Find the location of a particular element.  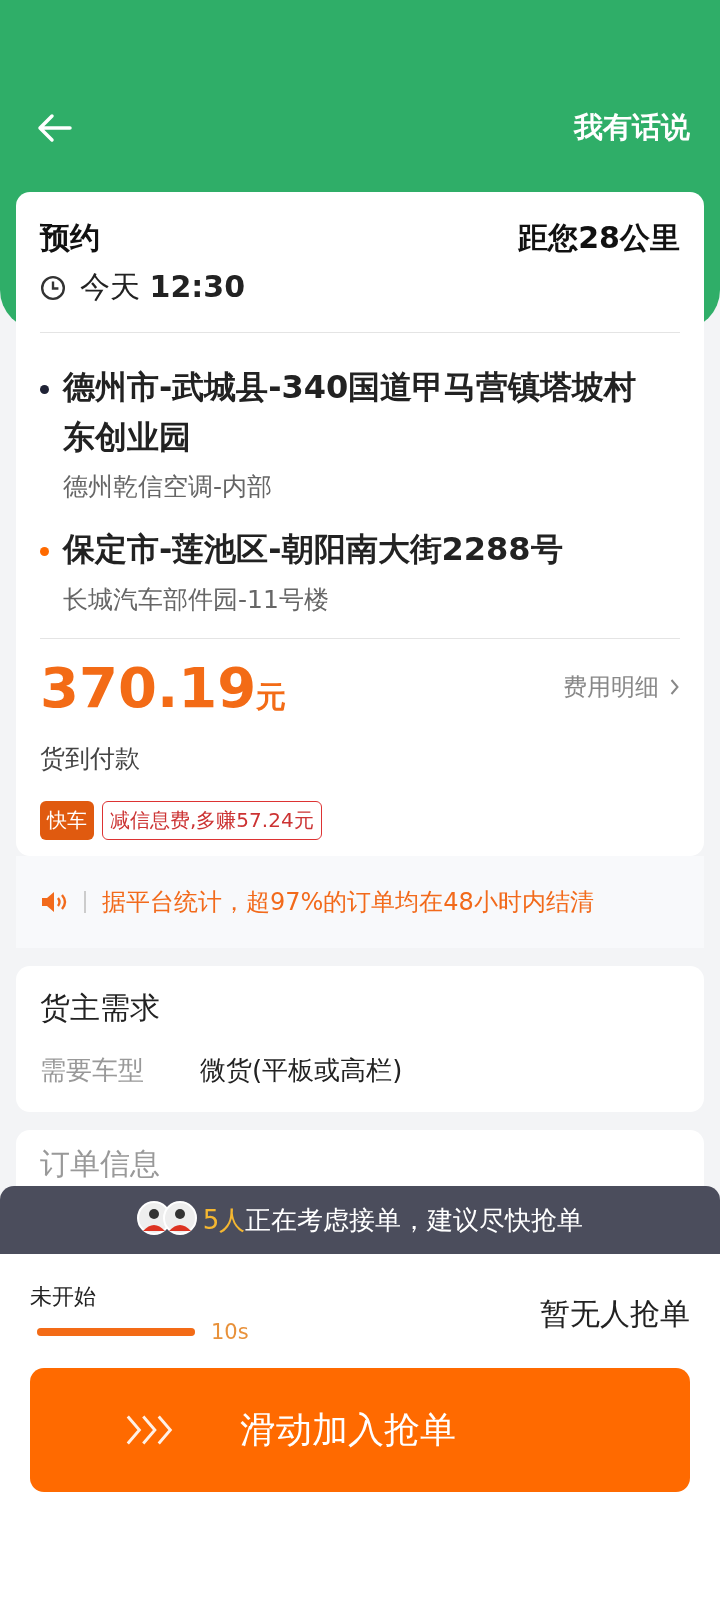

chevron-right-icon is located at coordinates (674, 687).